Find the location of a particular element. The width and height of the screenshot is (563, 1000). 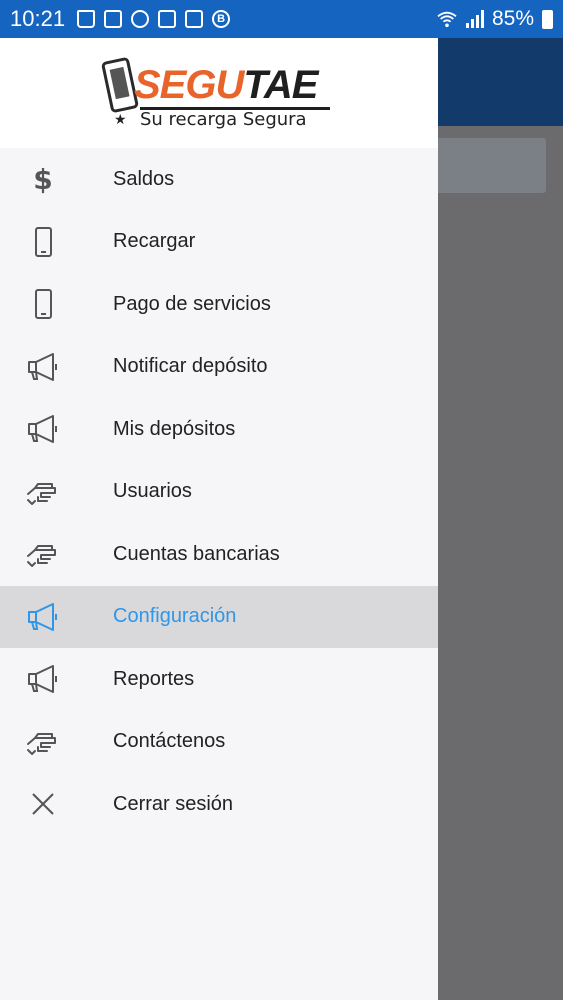

status-time: 10:21 is located at coordinates (38, 18).